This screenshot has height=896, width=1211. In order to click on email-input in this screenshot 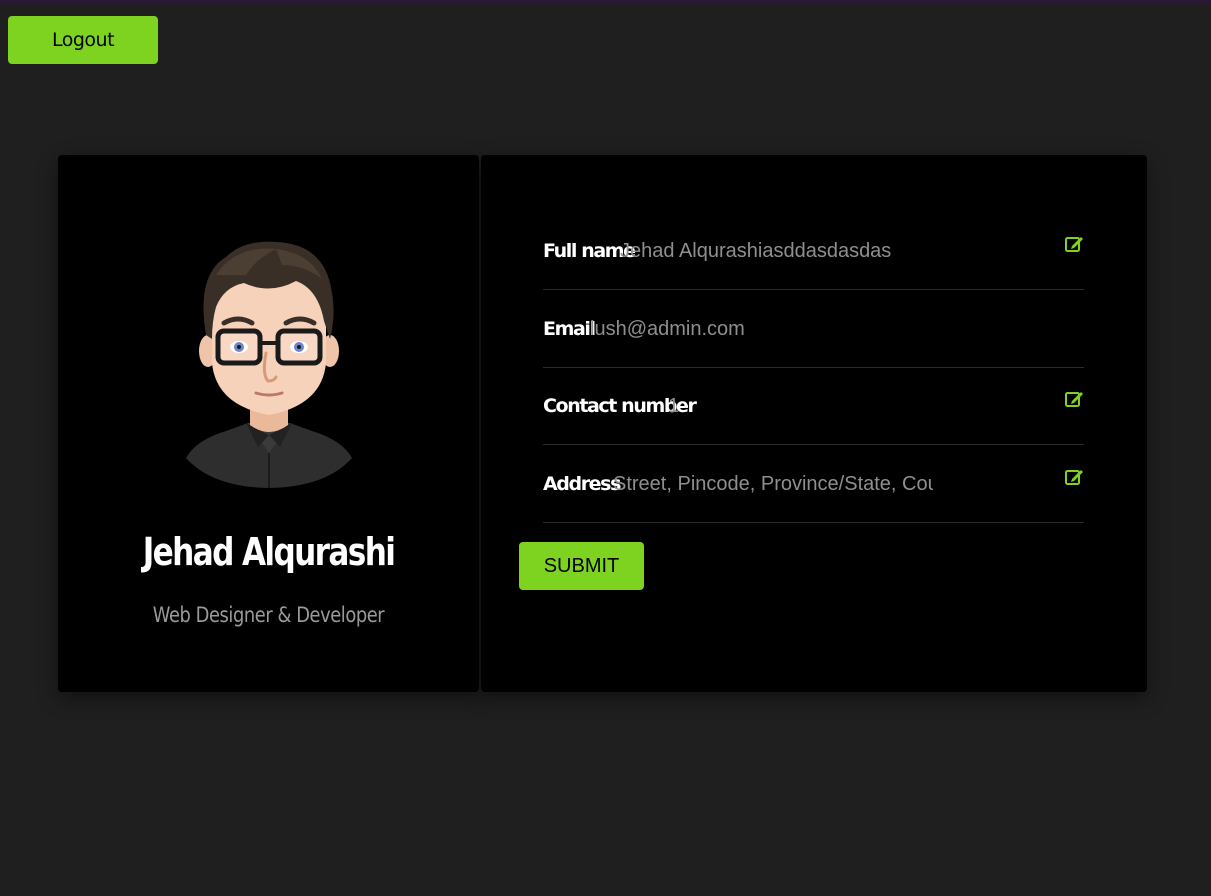, I will do `click(750, 329)`.